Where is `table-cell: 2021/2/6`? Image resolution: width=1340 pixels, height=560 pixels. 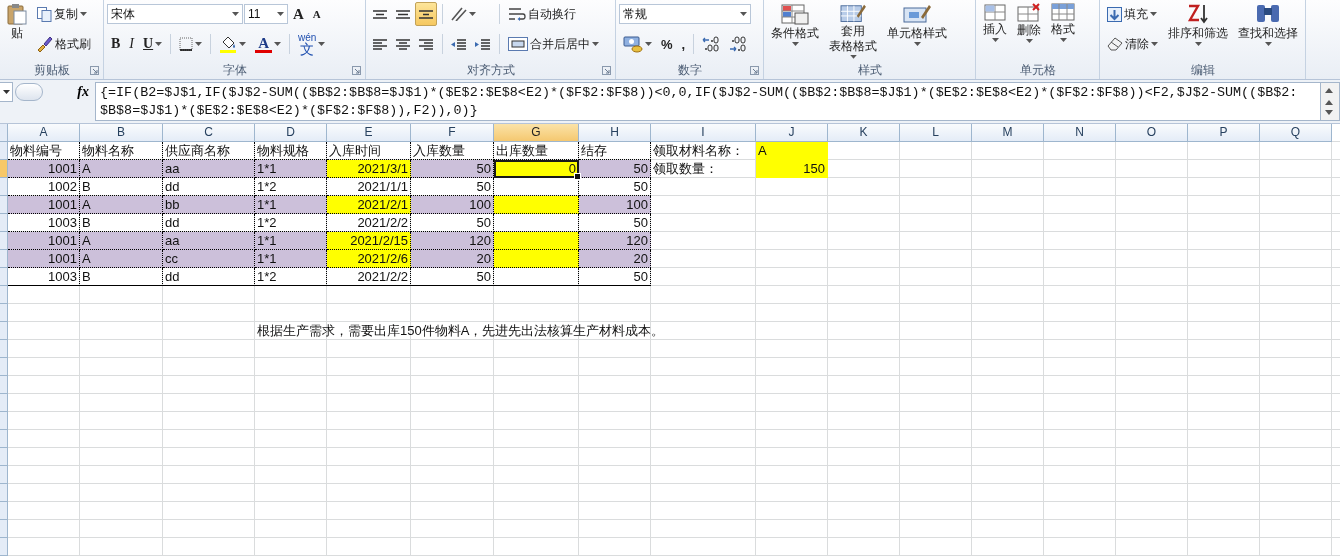 table-cell: 2021/2/6 is located at coordinates (369, 259).